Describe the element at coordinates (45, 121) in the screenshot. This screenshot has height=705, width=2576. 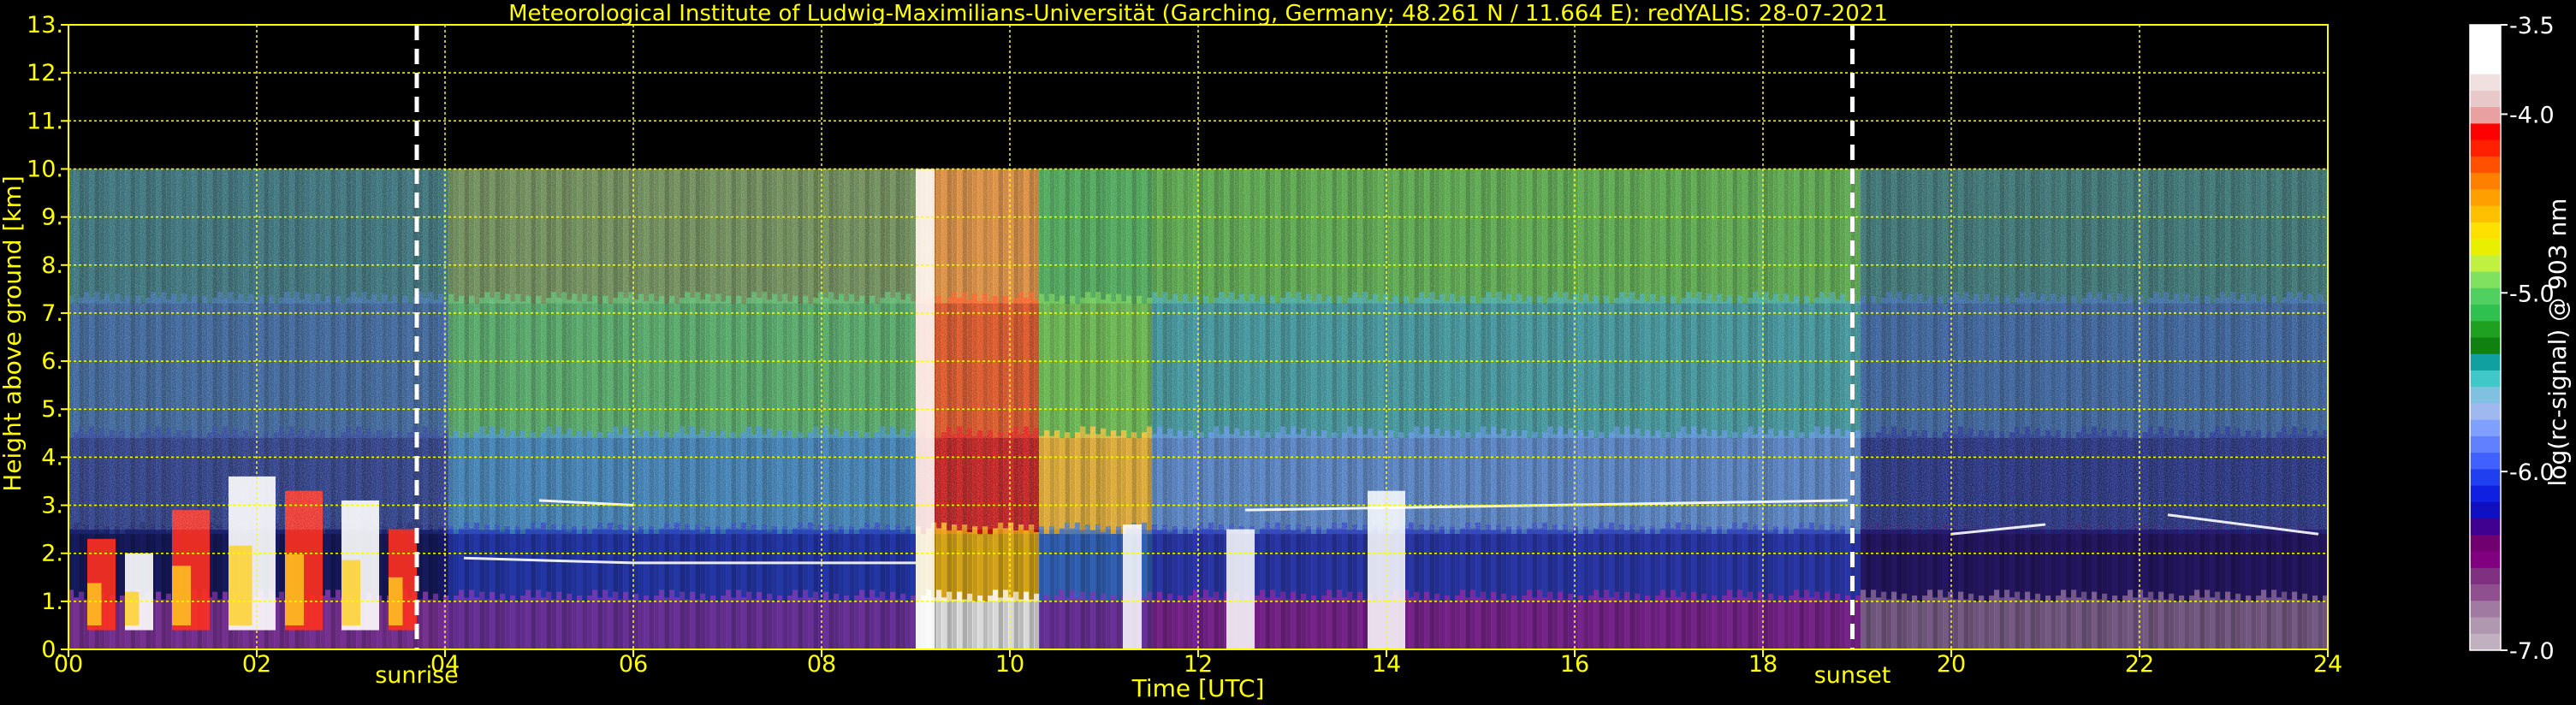
I see `y-tick-label: 11.` at that location.